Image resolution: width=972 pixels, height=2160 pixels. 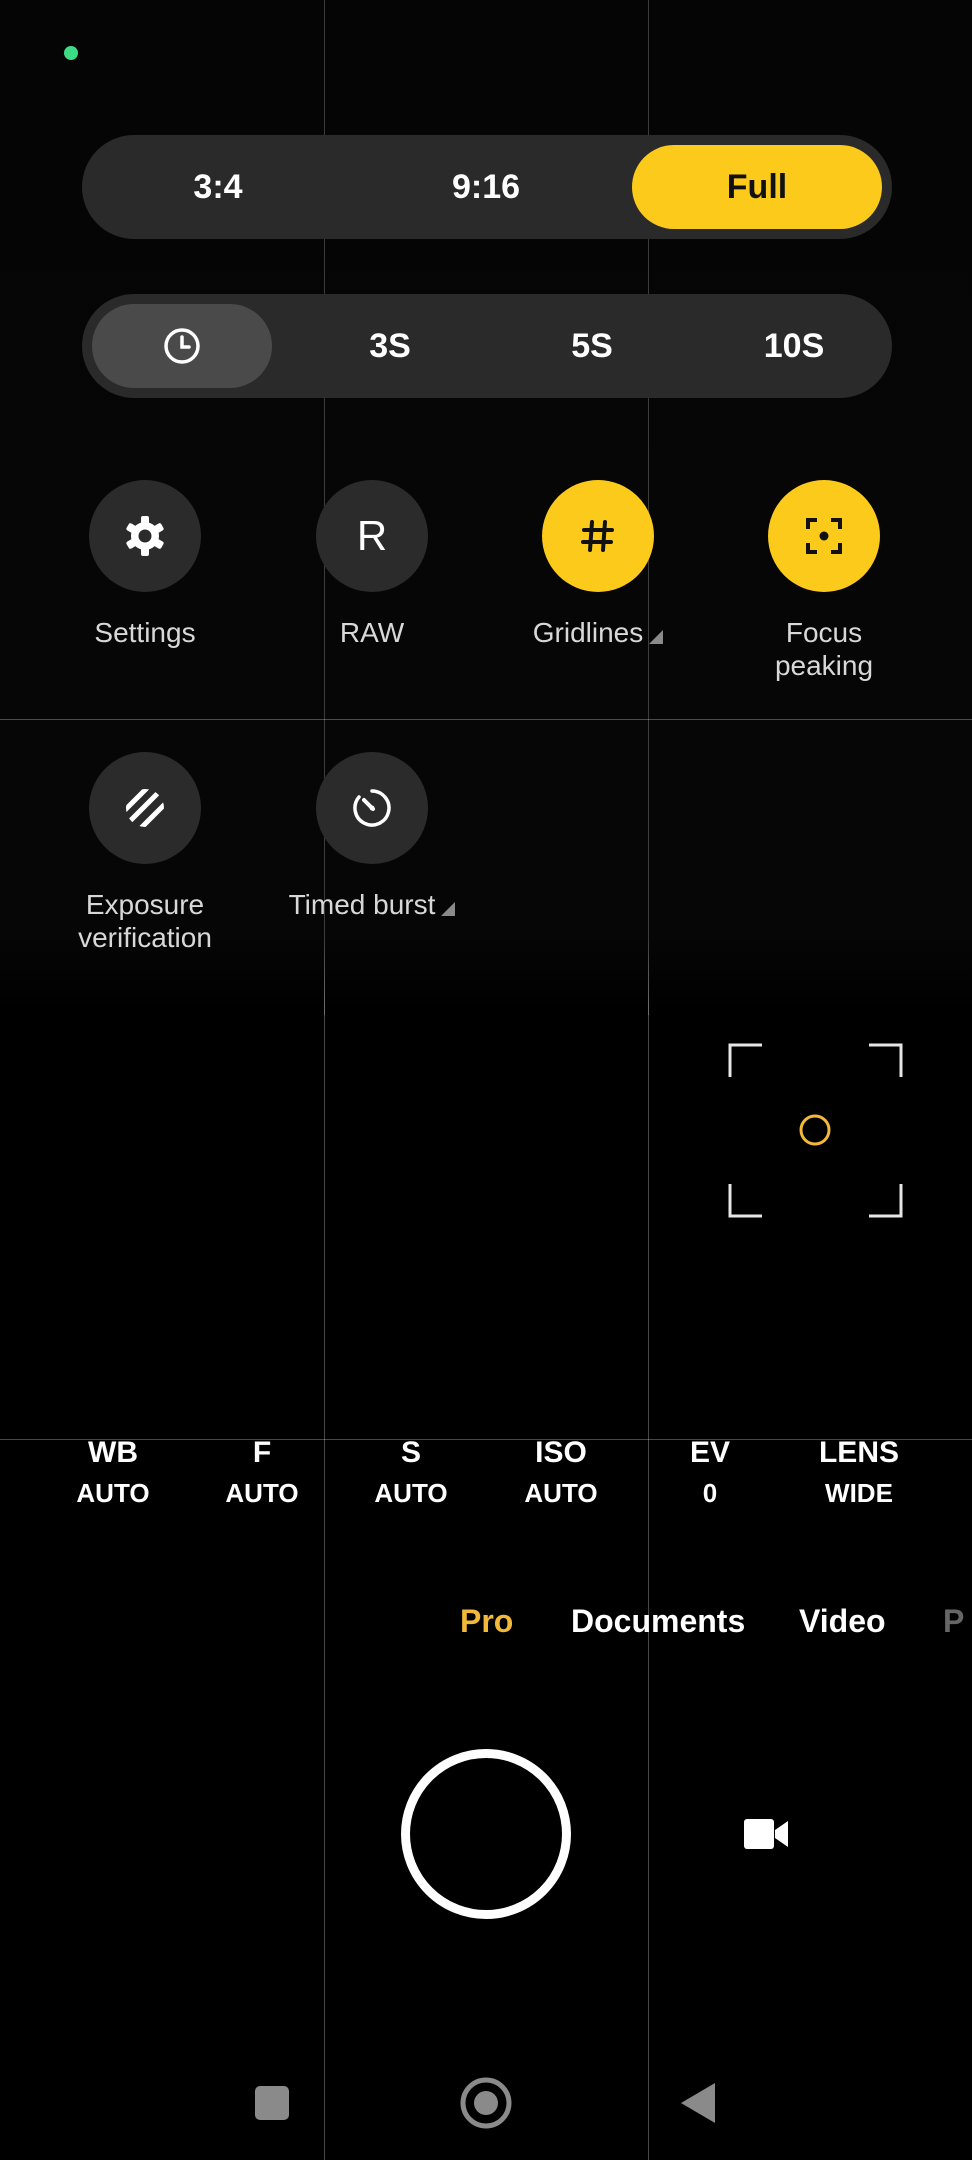 I want to click on exposure-verification-tile: Exposure verification, so click(x=145, y=853).